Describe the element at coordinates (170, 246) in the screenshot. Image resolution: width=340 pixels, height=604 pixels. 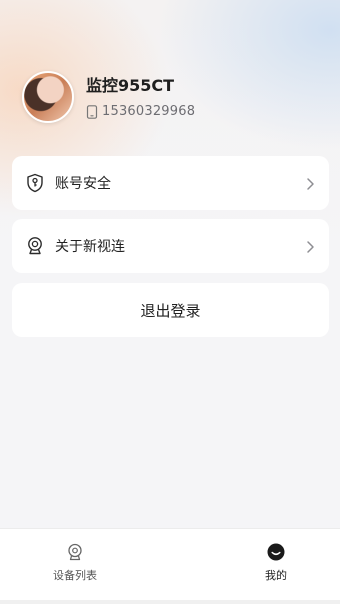
I see `menu-item-about: 关于新视连` at that location.